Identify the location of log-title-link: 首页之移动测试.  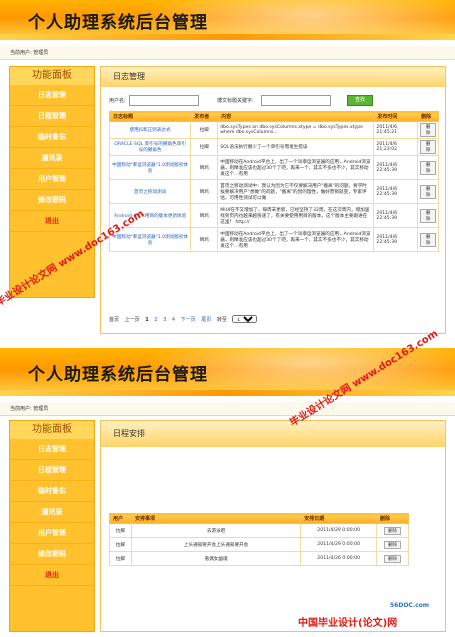
(150, 191).